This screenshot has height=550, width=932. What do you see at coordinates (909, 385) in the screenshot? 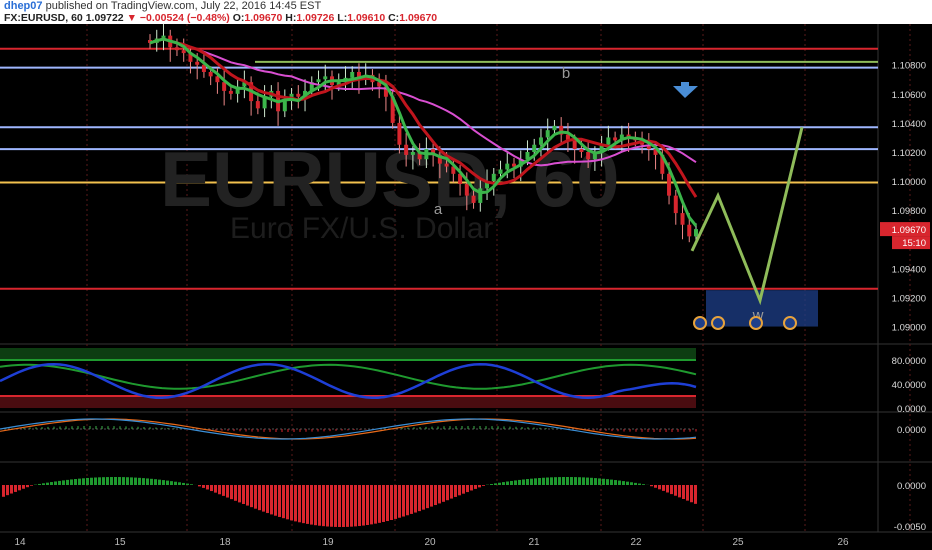
I see `oscillator-tick-label: 40.0000` at bounding box center [909, 385].